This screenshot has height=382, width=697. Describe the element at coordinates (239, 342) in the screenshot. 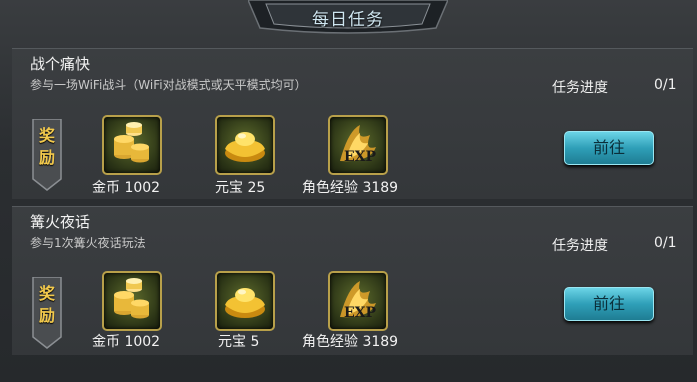

I see `reward-label: 元宝 5` at that location.